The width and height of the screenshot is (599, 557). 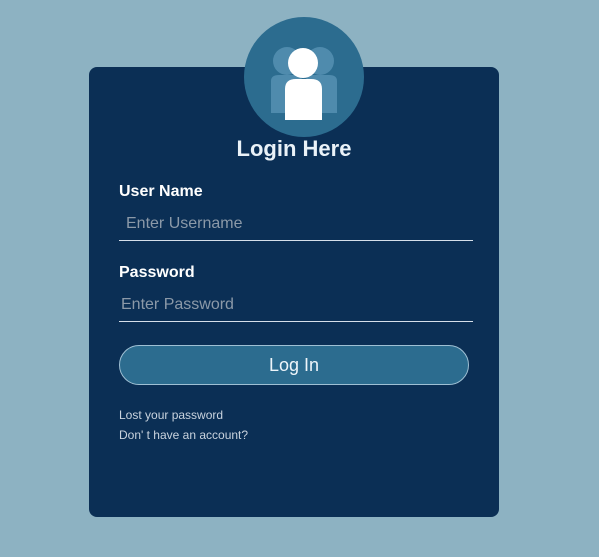 What do you see at coordinates (183, 435) in the screenshot?
I see `create-account-link: Don' t have an account?` at bounding box center [183, 435].